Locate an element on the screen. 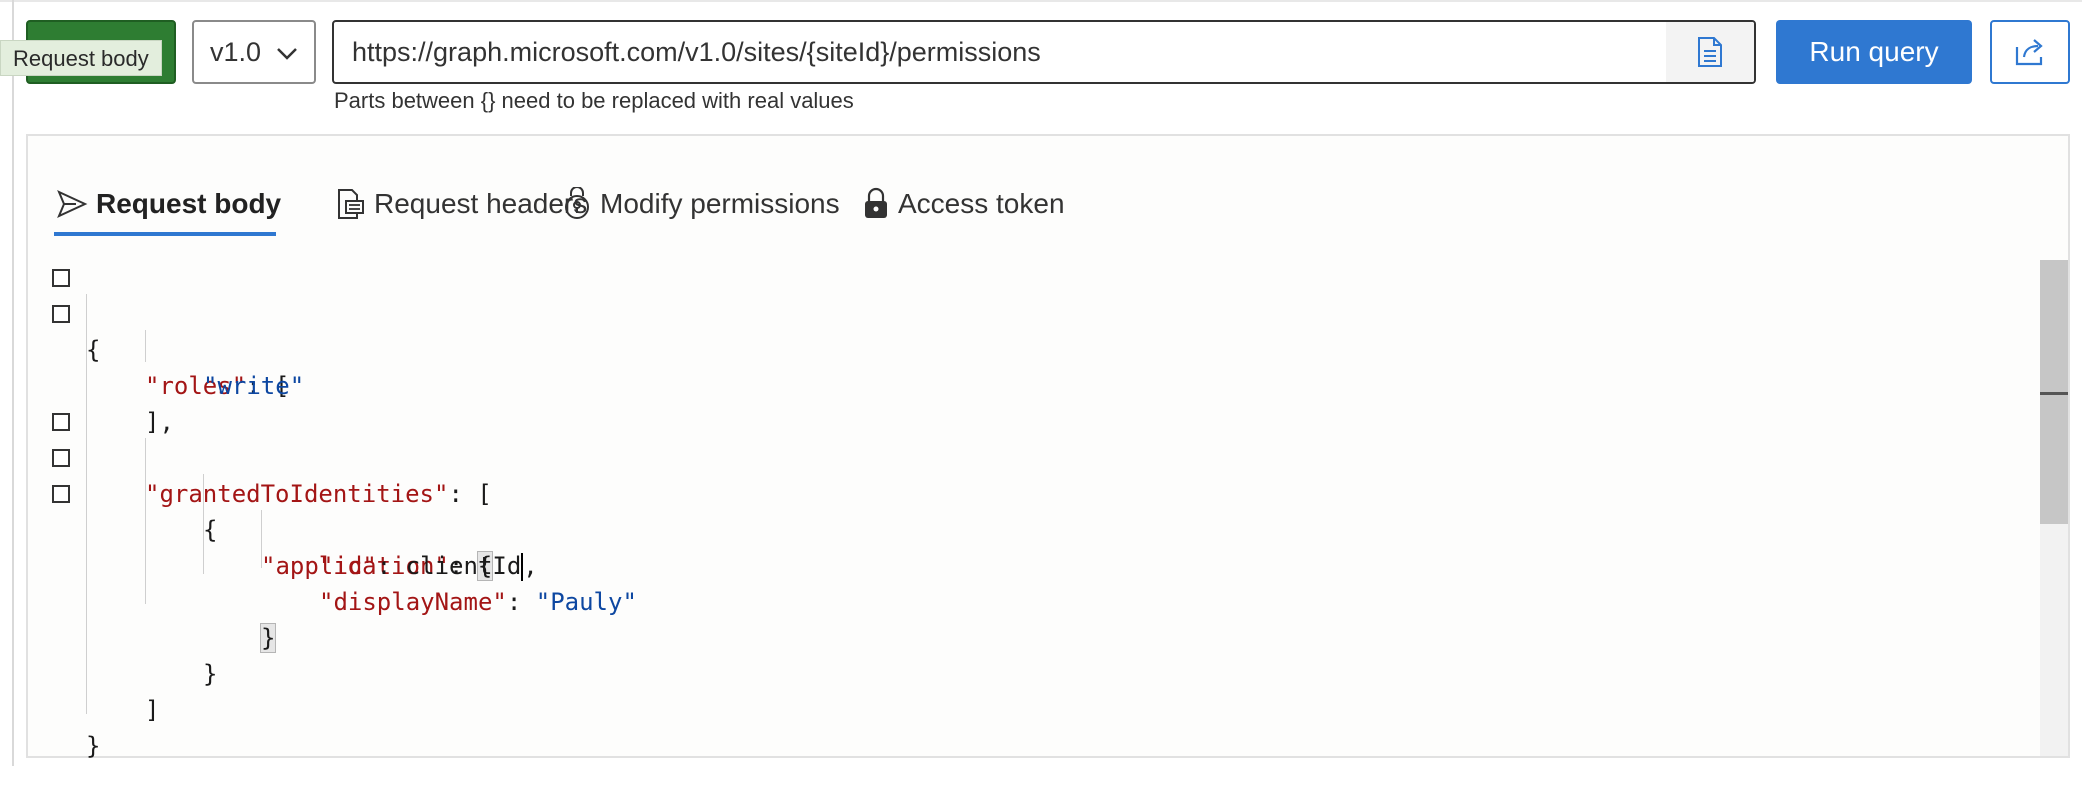 The width and height of the screenshot is (2082, 800). permissions-icon is located at coordinates (577, 203).